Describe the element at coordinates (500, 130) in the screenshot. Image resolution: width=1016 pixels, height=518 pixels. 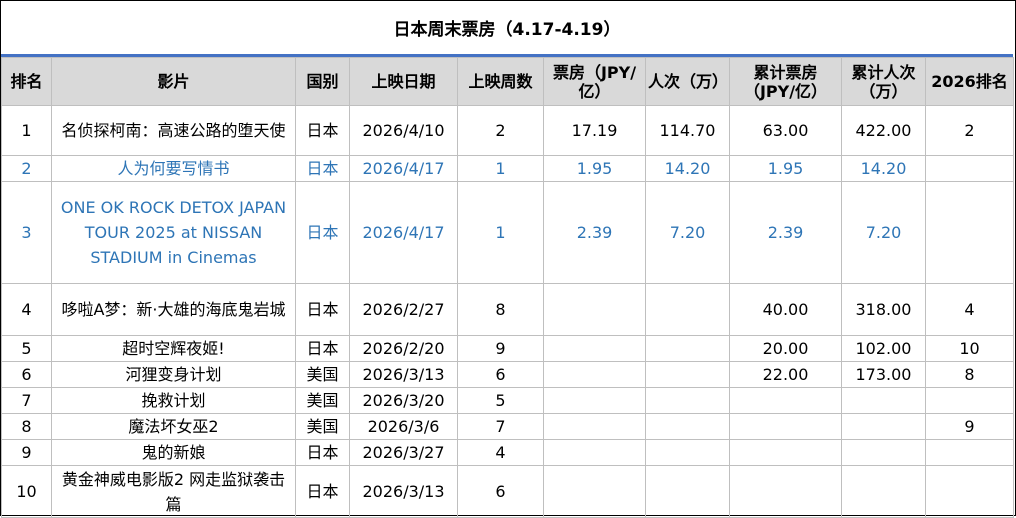
I see `cell-weeks: 2` at that location.